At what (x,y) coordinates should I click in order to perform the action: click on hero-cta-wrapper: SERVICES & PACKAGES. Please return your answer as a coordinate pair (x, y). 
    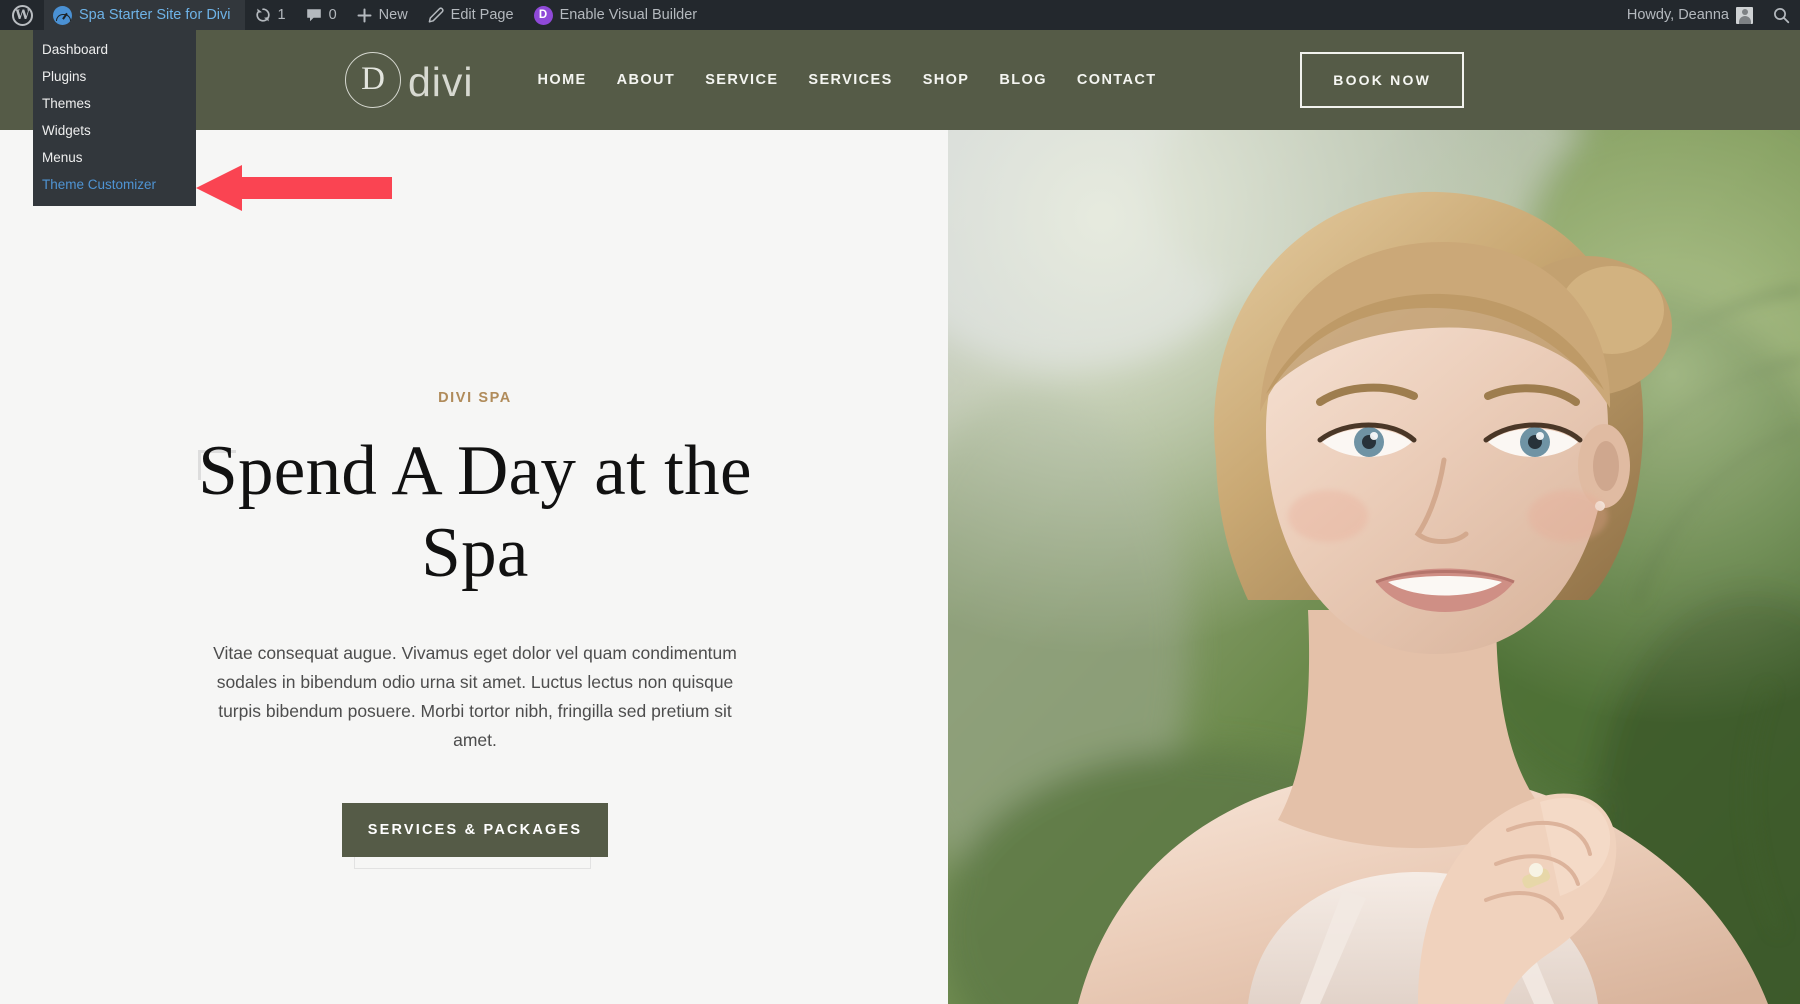
    Looking at the image, I should click on (475, 835).